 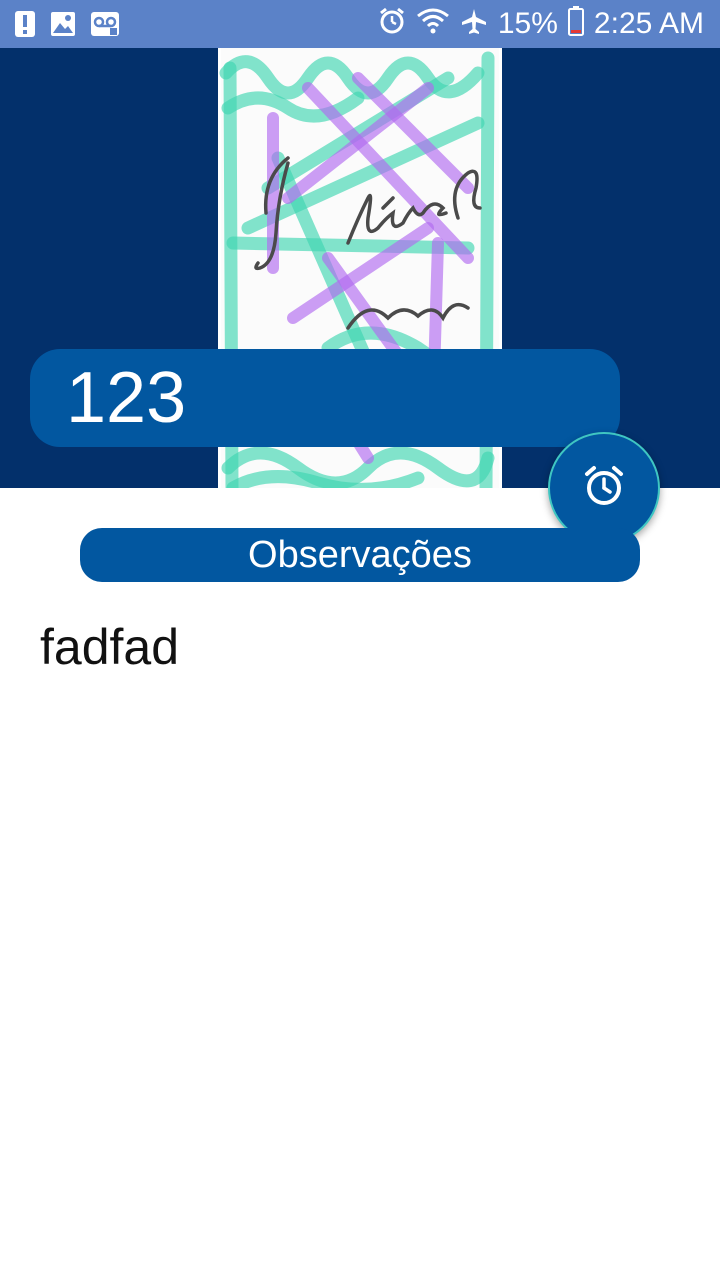 What do you see at coordinates (126, 398) in the screenshot?
I see `note-title: 123` at bounding box center [126, 398].